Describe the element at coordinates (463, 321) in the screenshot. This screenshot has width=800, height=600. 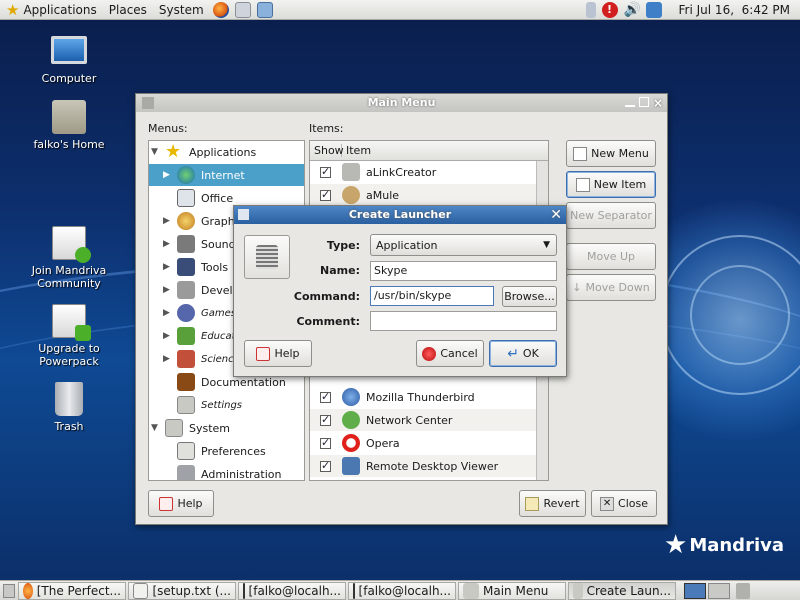
I see `comment-field` at that location.